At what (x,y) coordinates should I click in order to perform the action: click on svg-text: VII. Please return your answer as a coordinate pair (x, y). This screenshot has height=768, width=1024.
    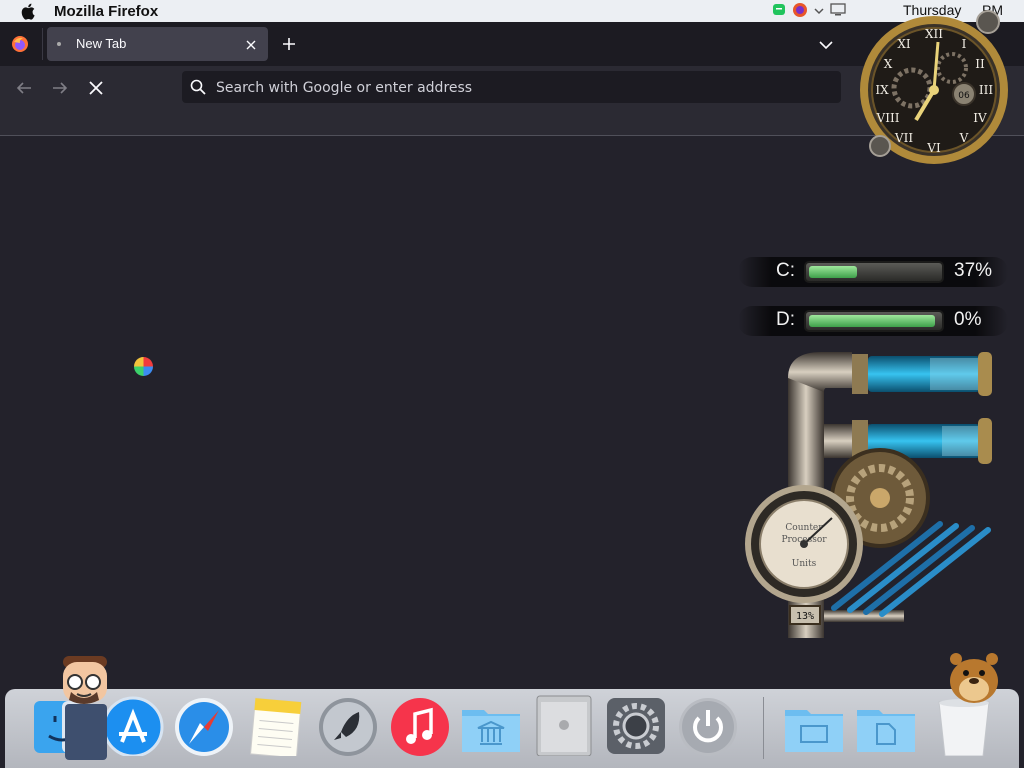
    Looking at the image, I should click on (903, 138).